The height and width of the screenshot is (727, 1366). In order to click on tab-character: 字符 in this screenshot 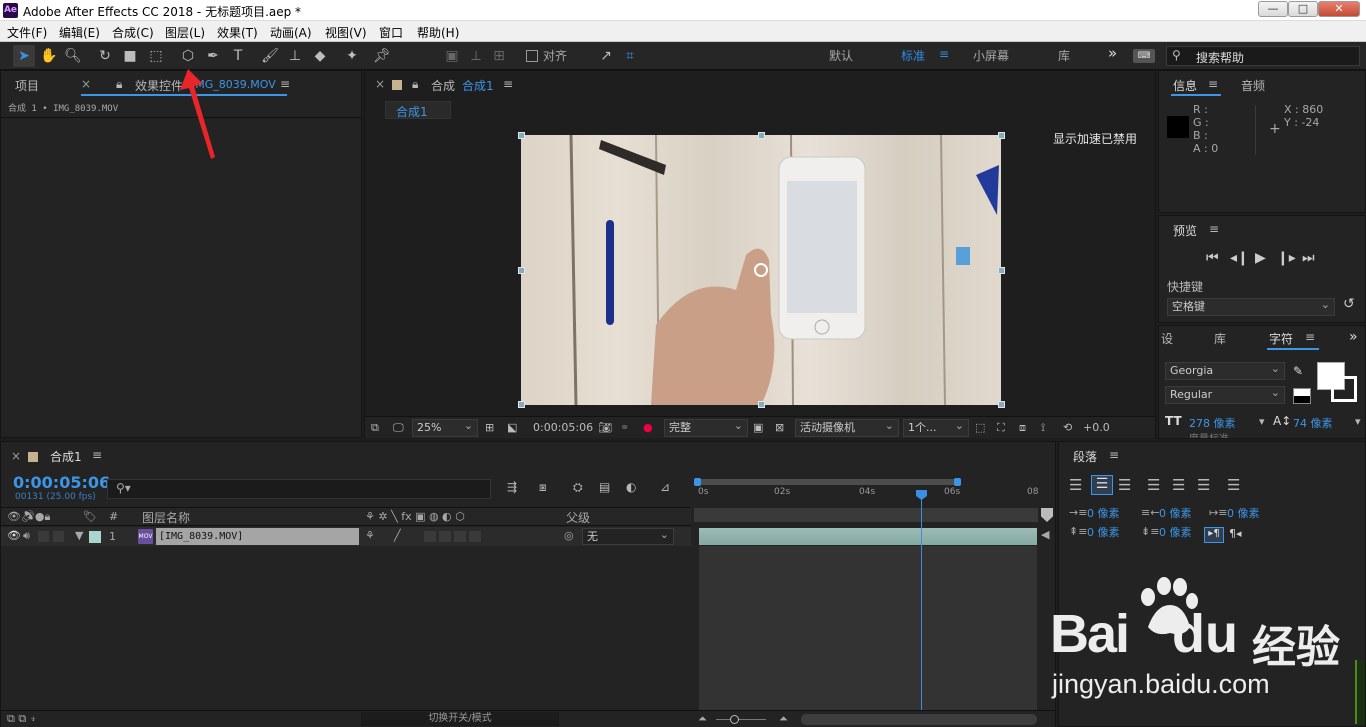, I will do `click(1281, 338)`.